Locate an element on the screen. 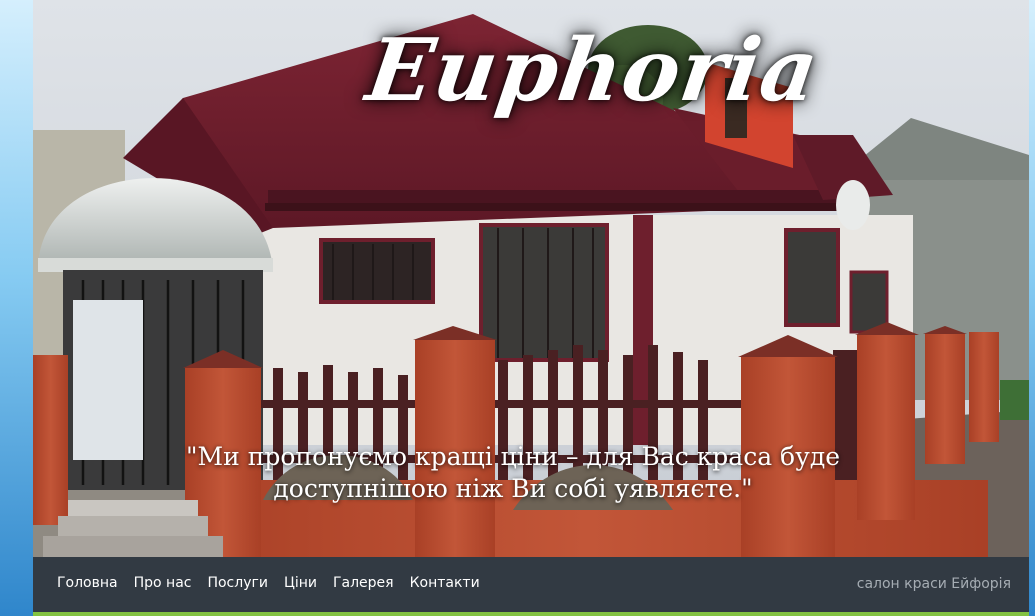 The width and height of the screenshot is (1035, 616). site-brand-text: салон краси Ейфорія is located at coordinates (933, 584).